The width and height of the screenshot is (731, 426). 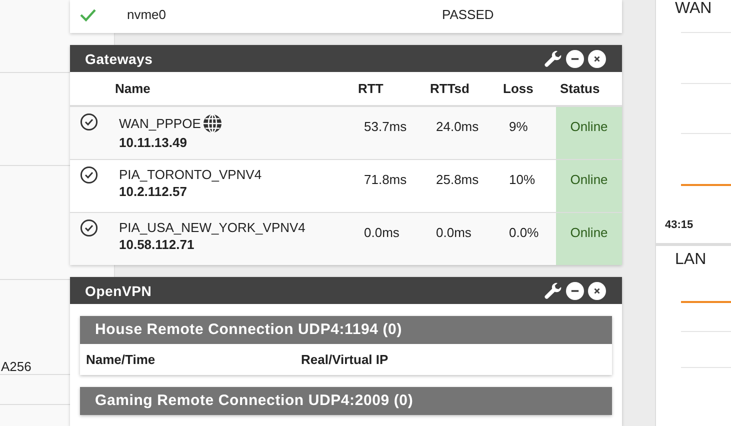 I want to click on table-cell-text: 0.0%, so click(x=524, y=233).